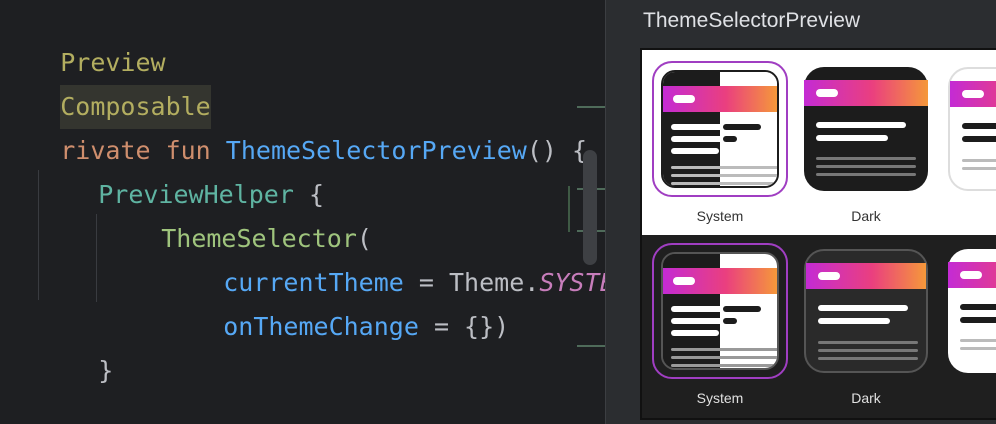  What do you see at coordinates (181, 169) in the screenshot?
I see `code-line-4: PreviewHelper {` at bounding box center [181, 169].